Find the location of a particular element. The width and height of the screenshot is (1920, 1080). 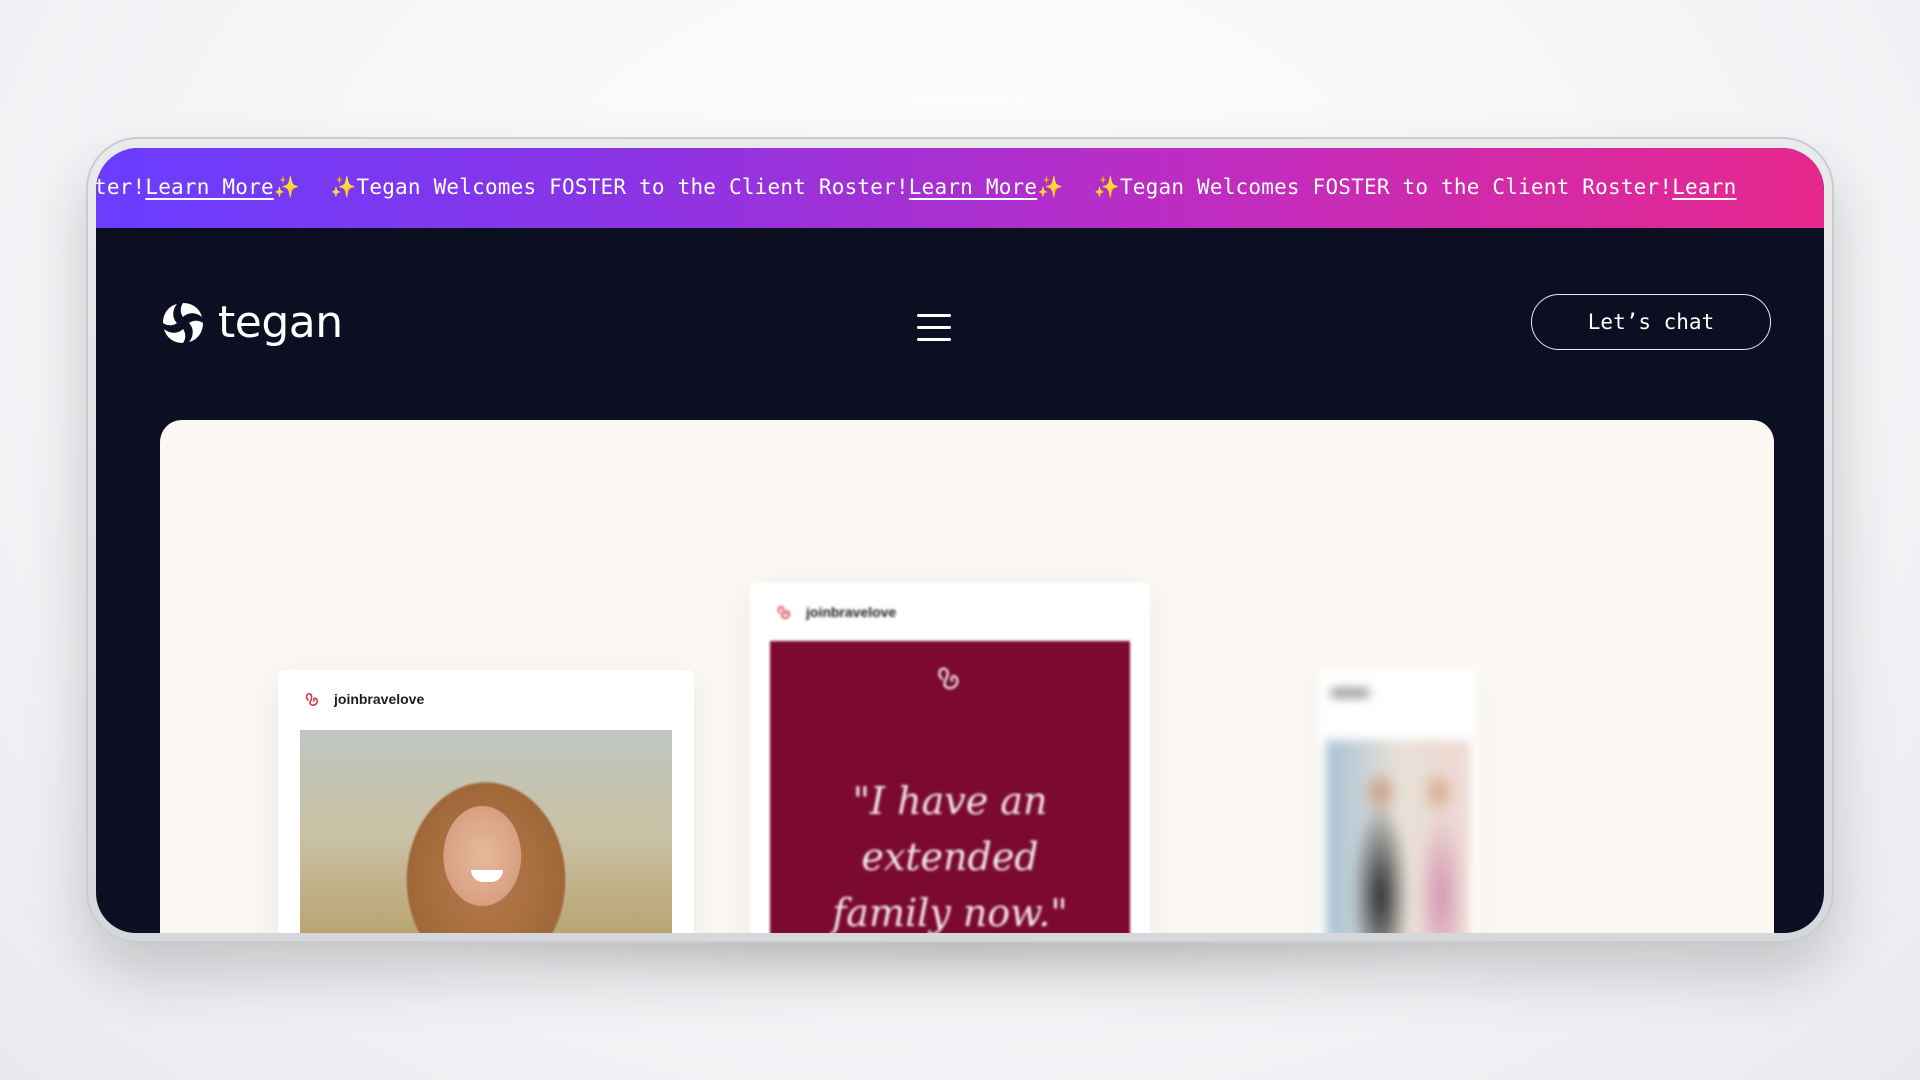

social-post-card: joinbravelove is located at coordinates (486, 801).